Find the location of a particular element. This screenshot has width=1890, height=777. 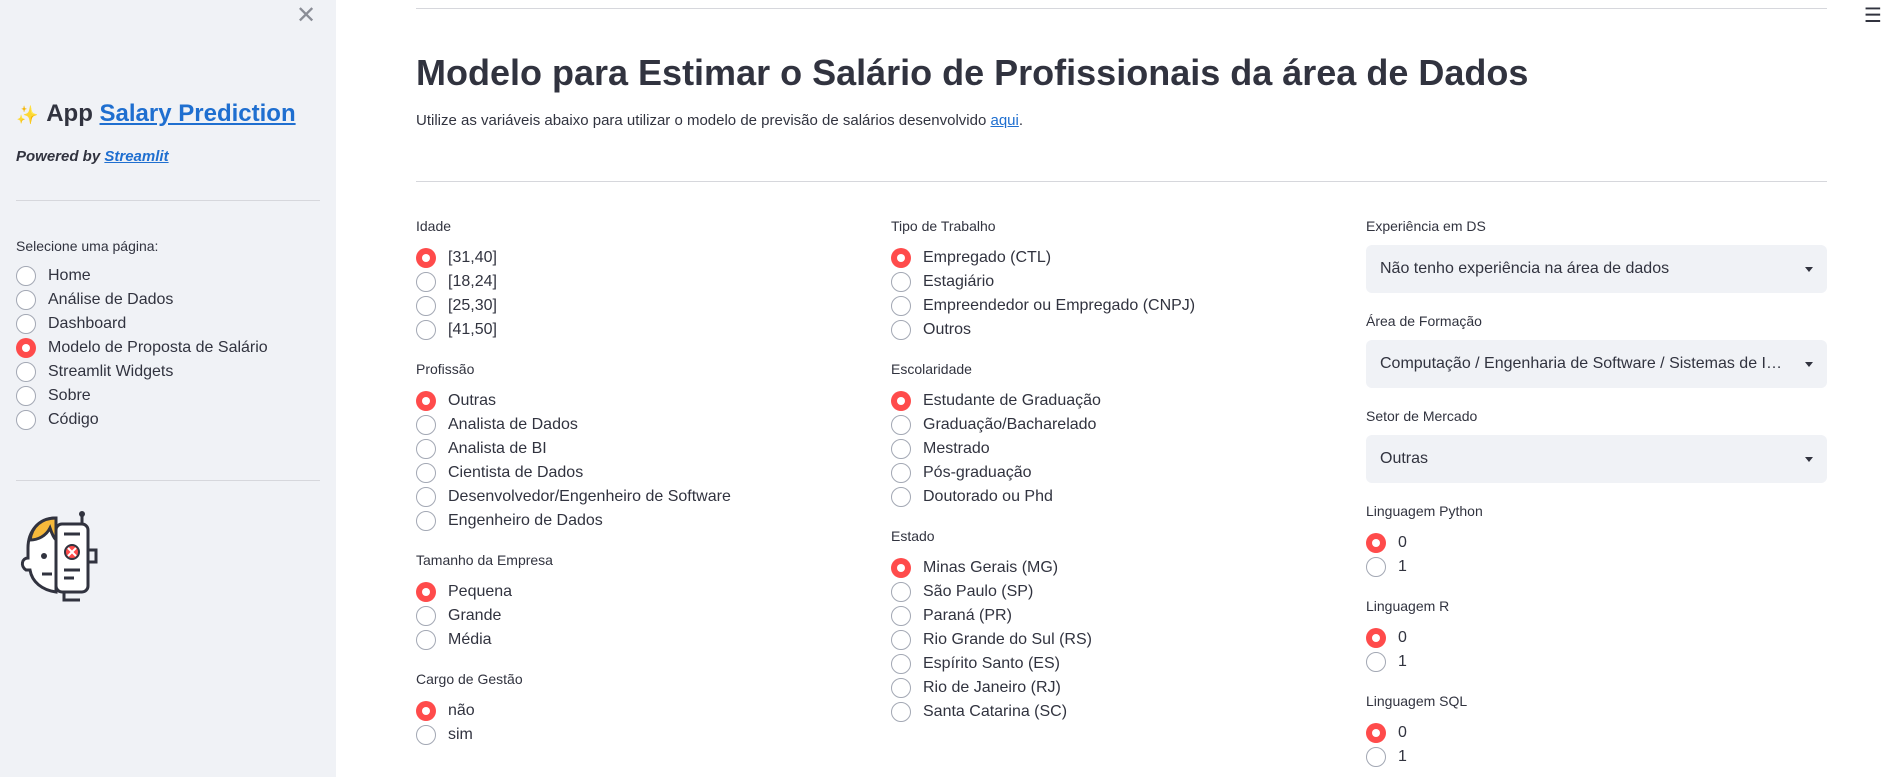

radio-option: Empreendedor ou Empregado (CNPJ) is located at coordinates (1043, 306).